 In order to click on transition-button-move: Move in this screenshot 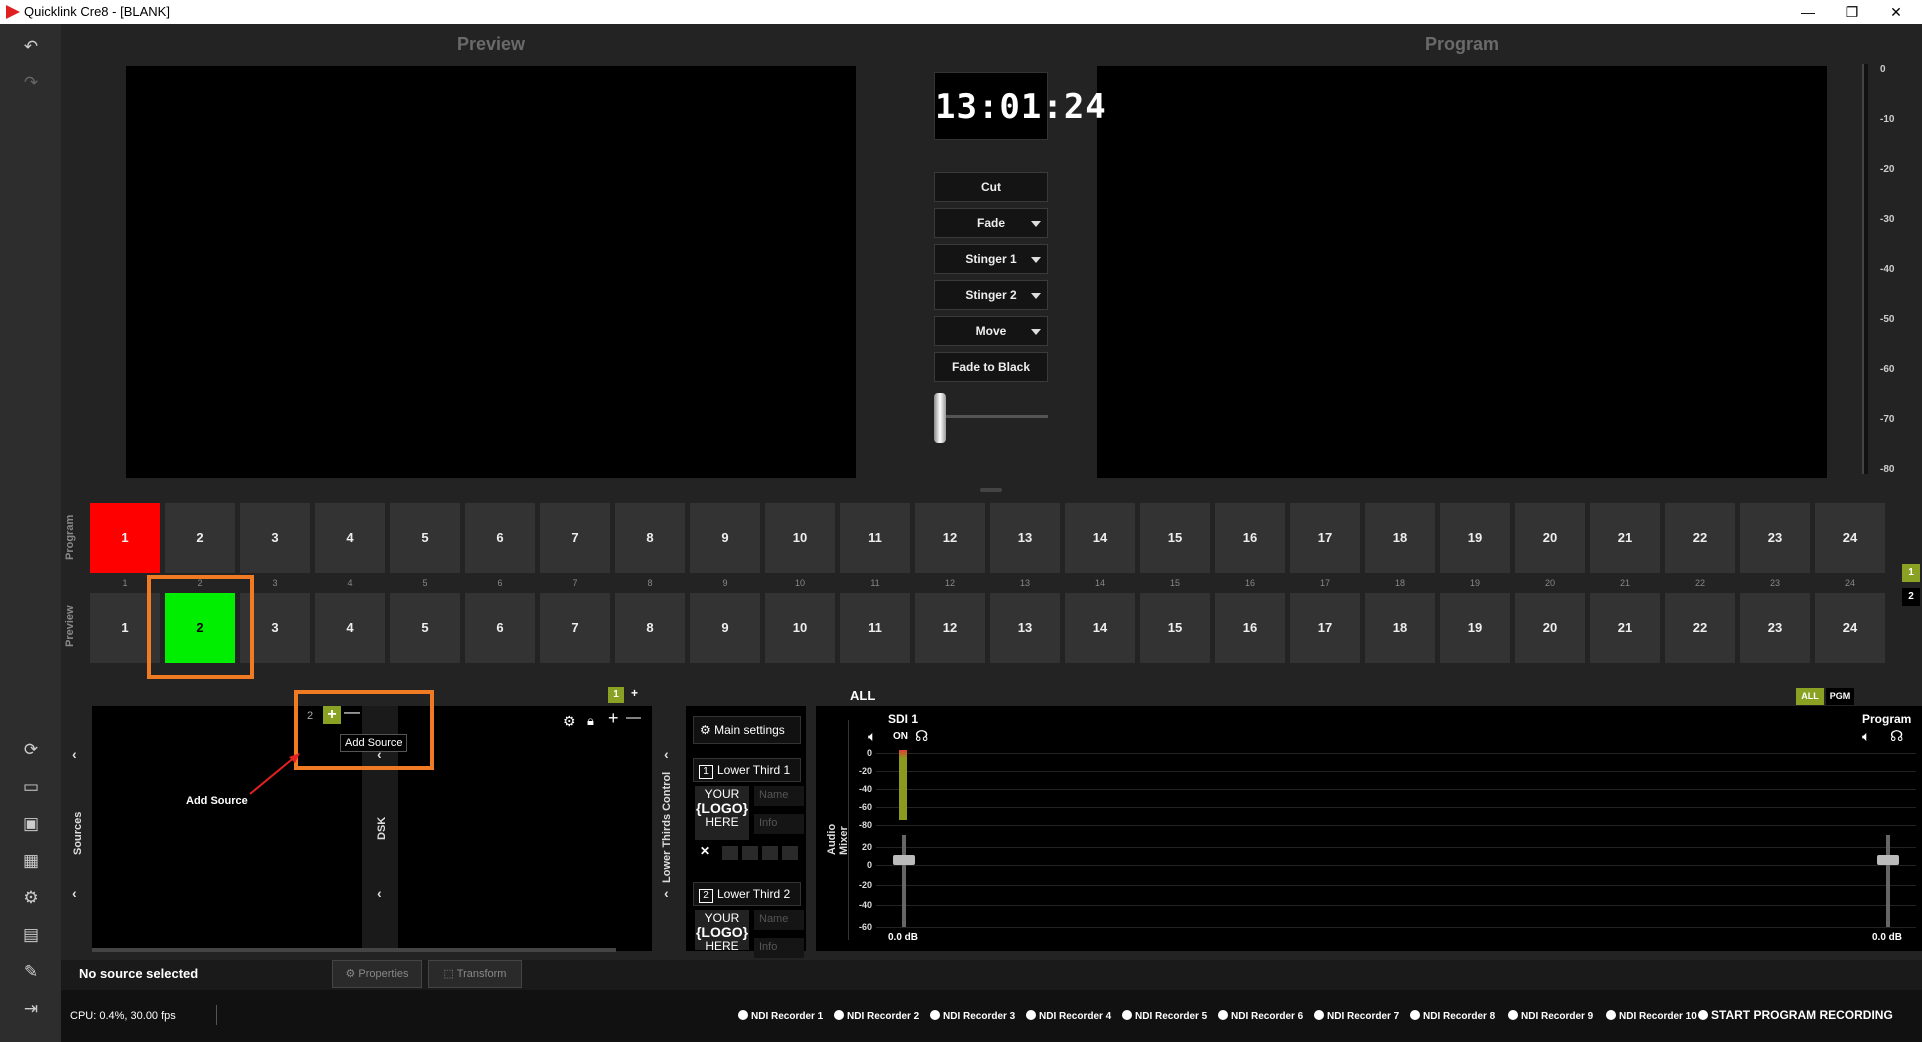, I will do `click(991, 331)`.